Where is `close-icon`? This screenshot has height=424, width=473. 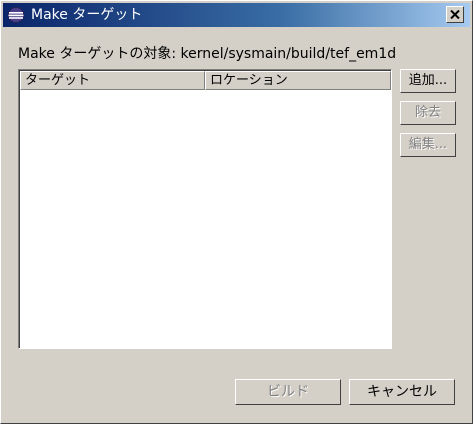
close-icon is located at coordinates (455, 14).